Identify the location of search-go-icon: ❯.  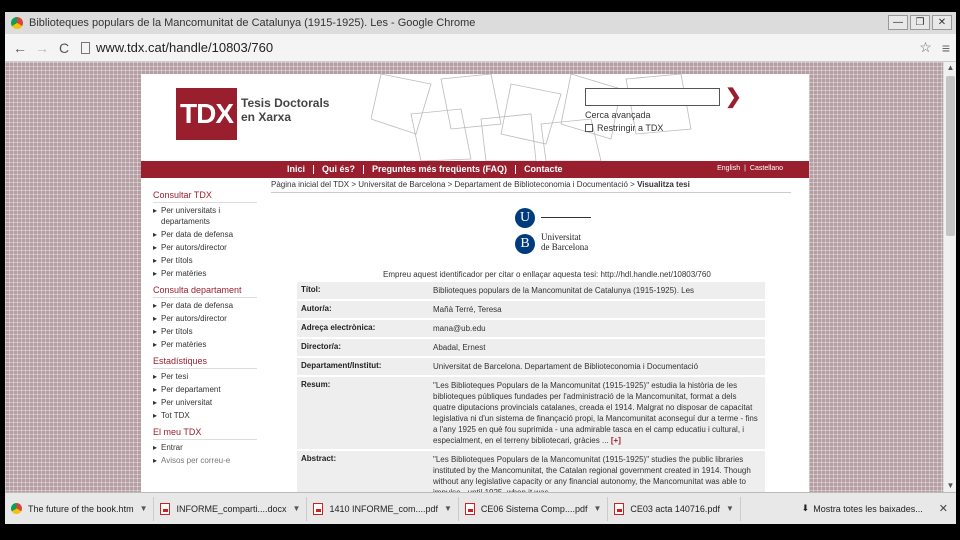
(733, 96).